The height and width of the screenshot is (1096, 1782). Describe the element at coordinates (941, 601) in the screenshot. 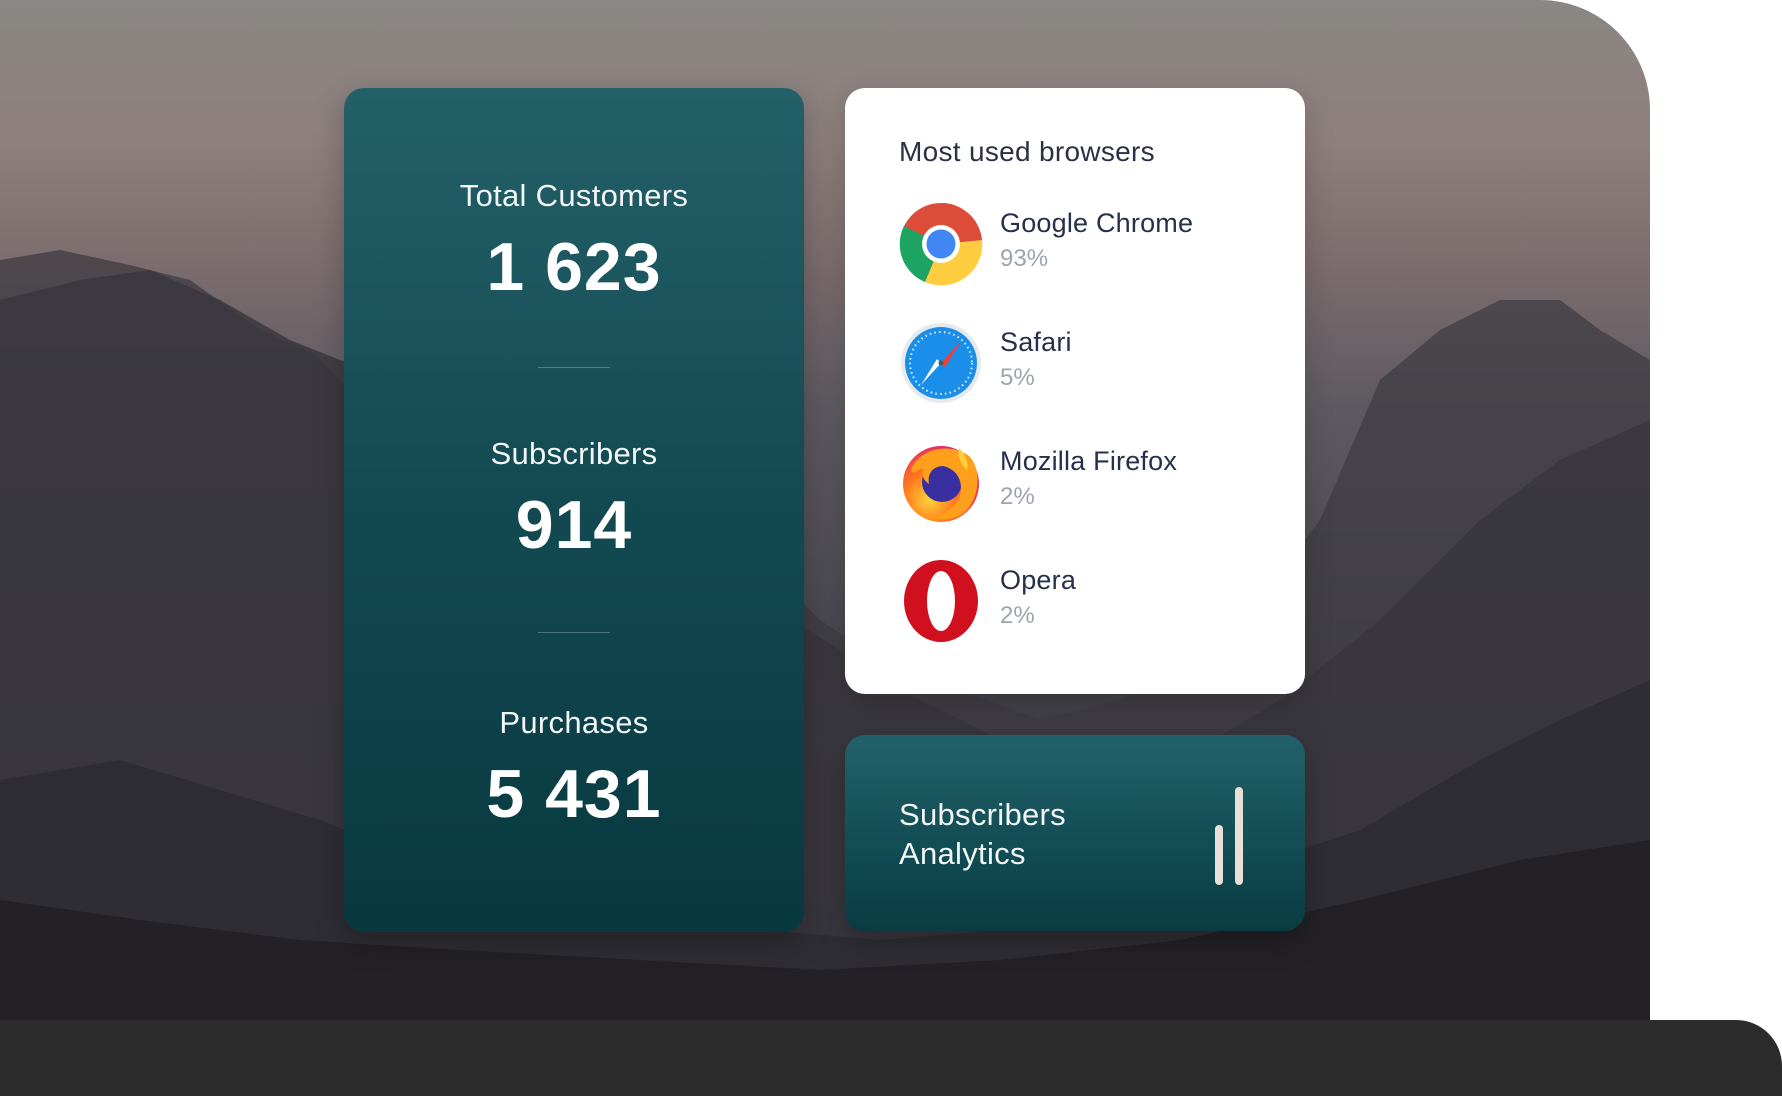

I see `opera-icon` at that location.